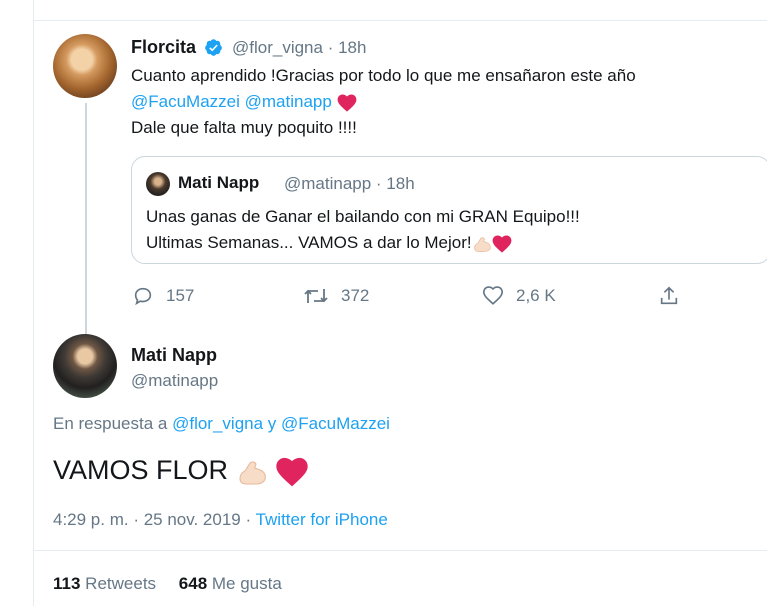 The height and width of the screenshot is (606, 767). I want to click on quoted-text-line2: Ultimas Semanas... VAMOS a dar lo Mejor!, so click(329, 243).